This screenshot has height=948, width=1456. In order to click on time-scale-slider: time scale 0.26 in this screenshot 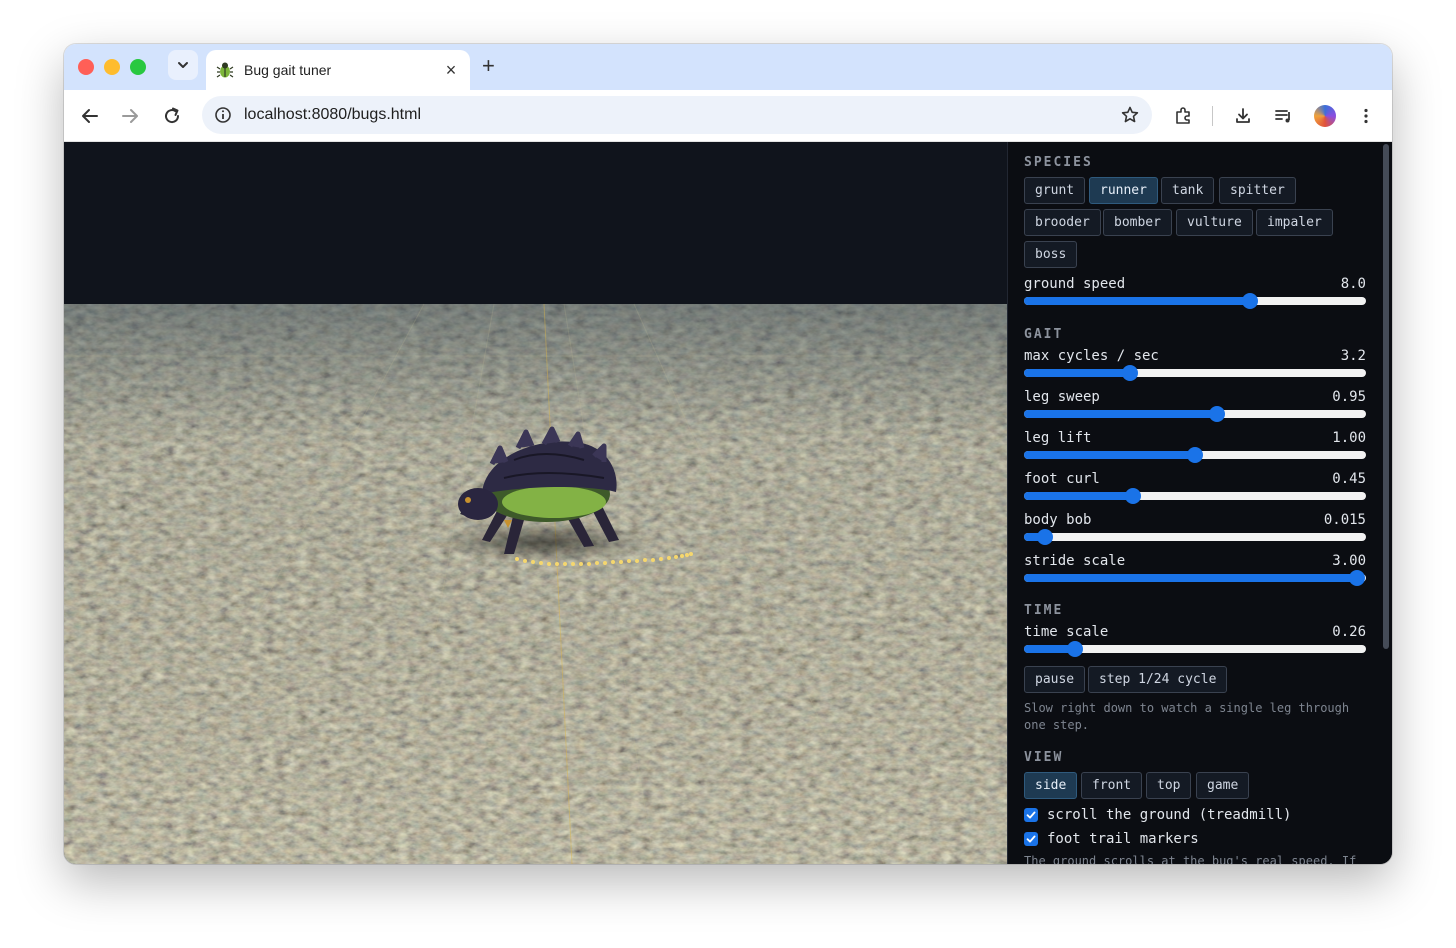, I will do `click(1195, 641)`.